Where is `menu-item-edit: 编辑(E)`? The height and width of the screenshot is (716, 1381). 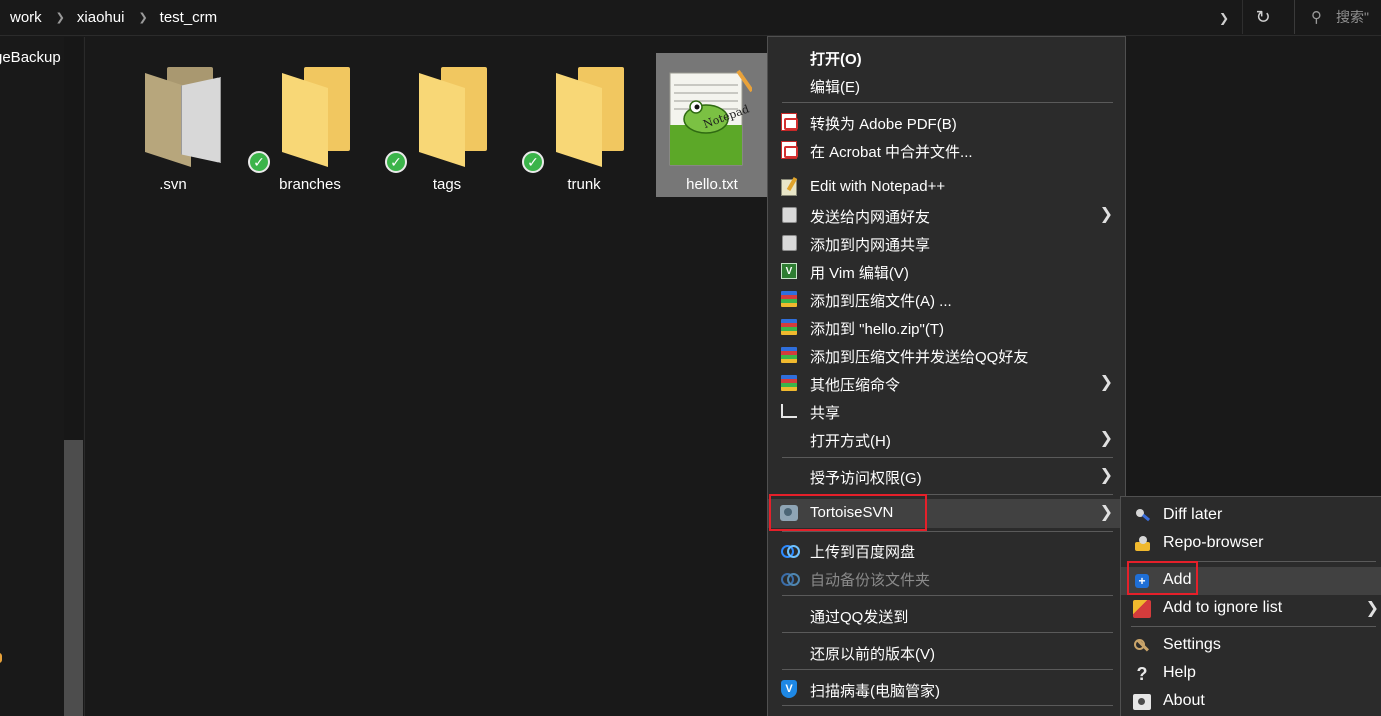 menu-item-edit: 编辑(E) is located at coordinates (946, 85).